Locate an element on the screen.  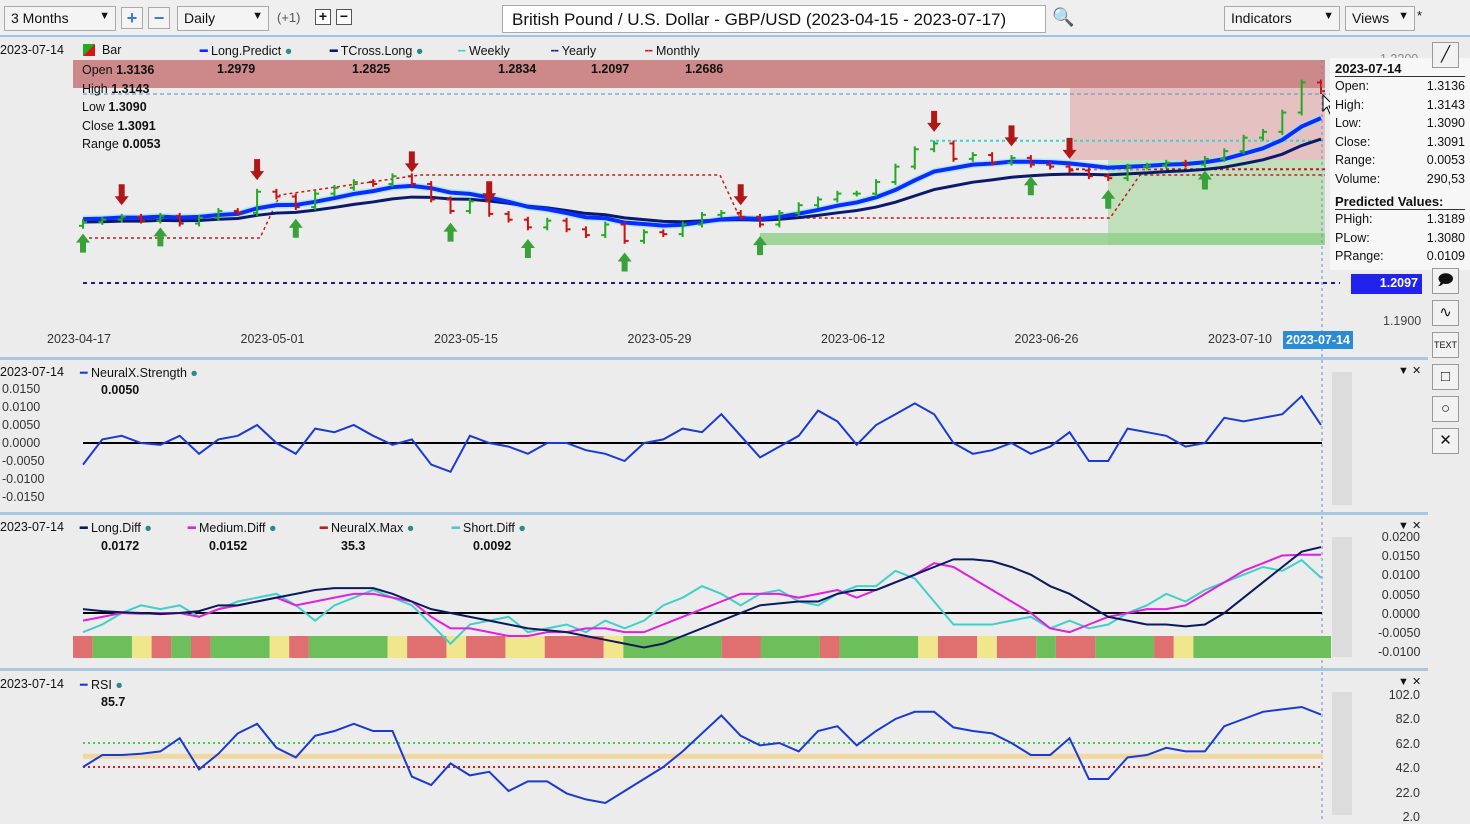
price-tick: 1.1900 is located at coordinates (1402, 321).